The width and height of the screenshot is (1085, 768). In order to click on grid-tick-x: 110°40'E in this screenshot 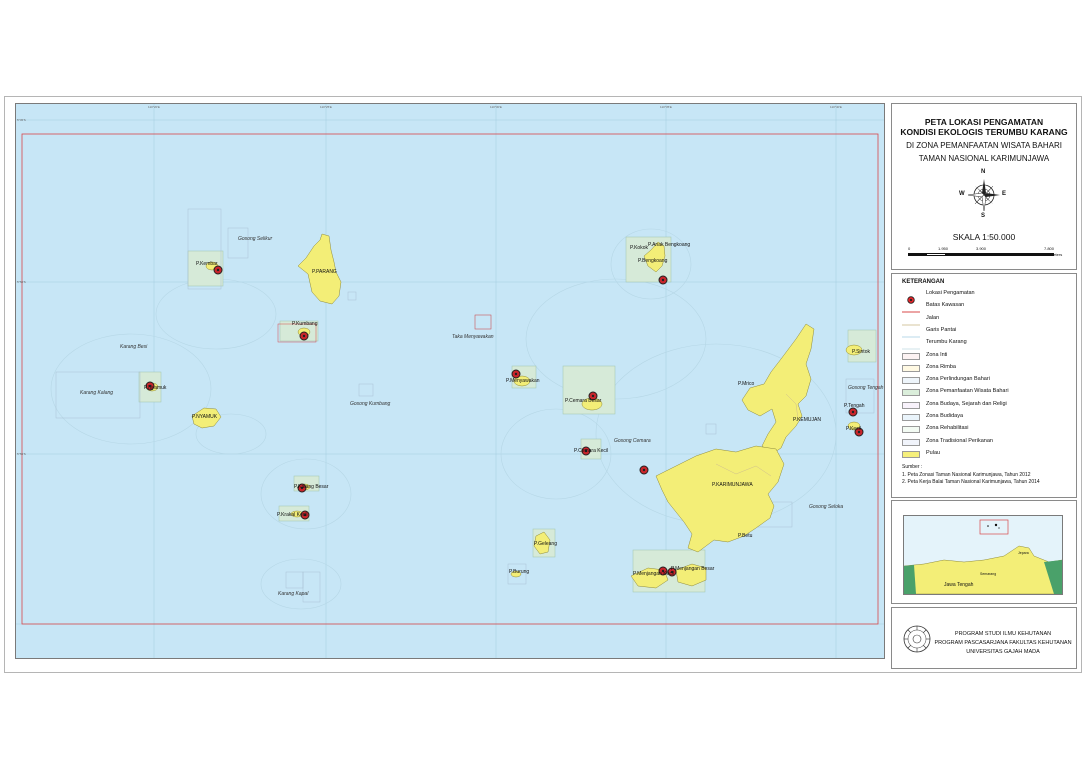, I will do `click(836, 107)`.